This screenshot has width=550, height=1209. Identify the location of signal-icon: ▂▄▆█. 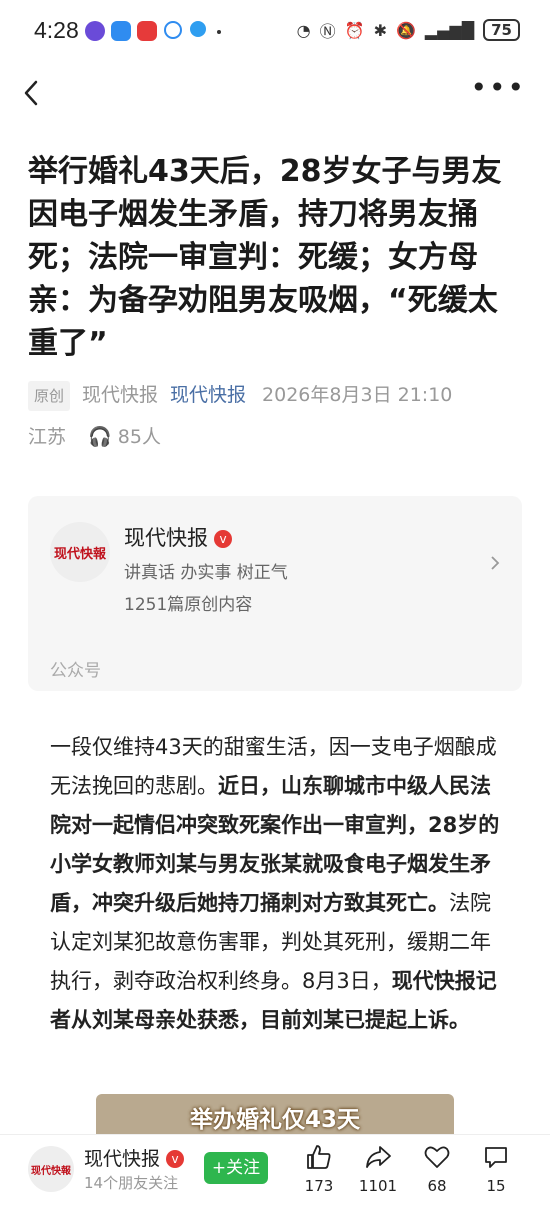
(449, 30).